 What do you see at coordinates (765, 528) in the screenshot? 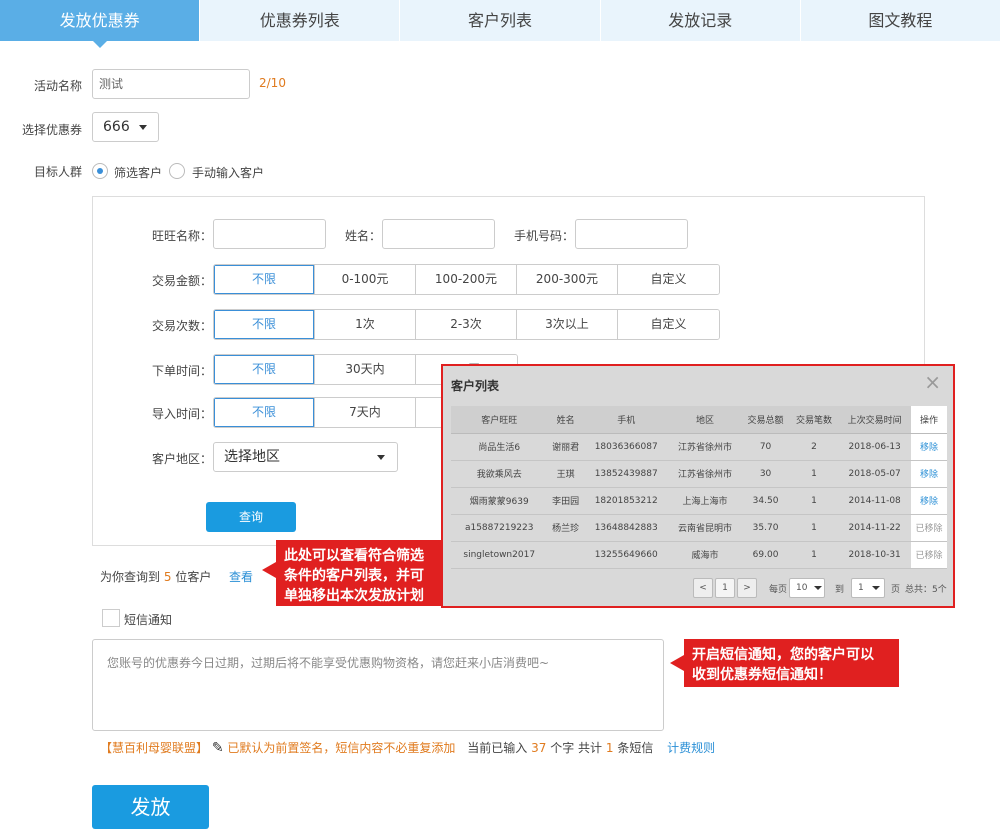
I see `cell: 35.70` at bounding box center [765, 528].